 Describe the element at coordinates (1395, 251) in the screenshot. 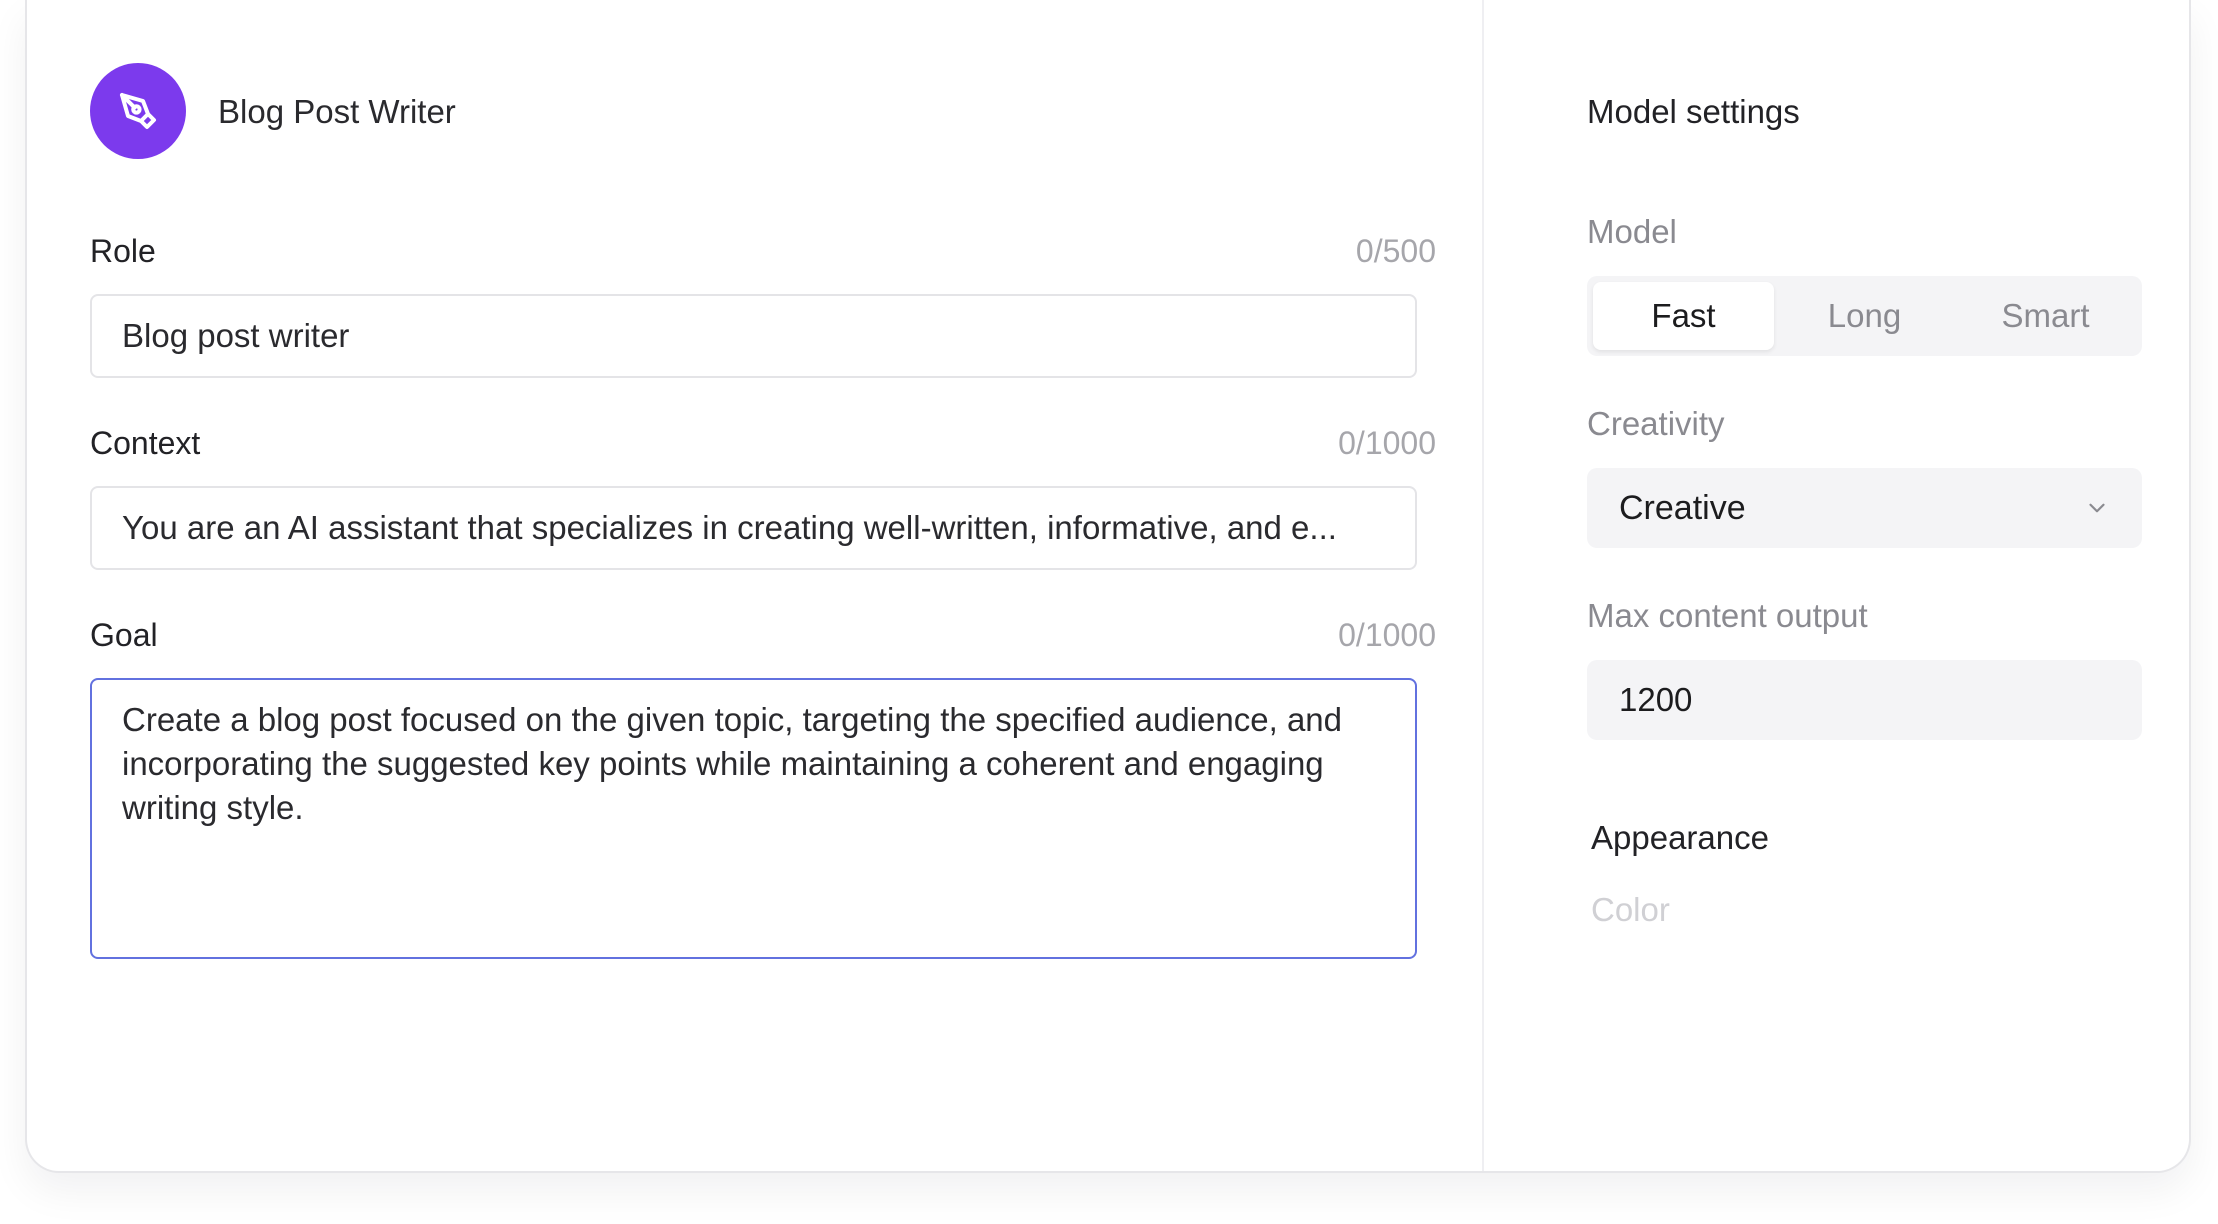

I see `role-counter: 0/500` at that location.